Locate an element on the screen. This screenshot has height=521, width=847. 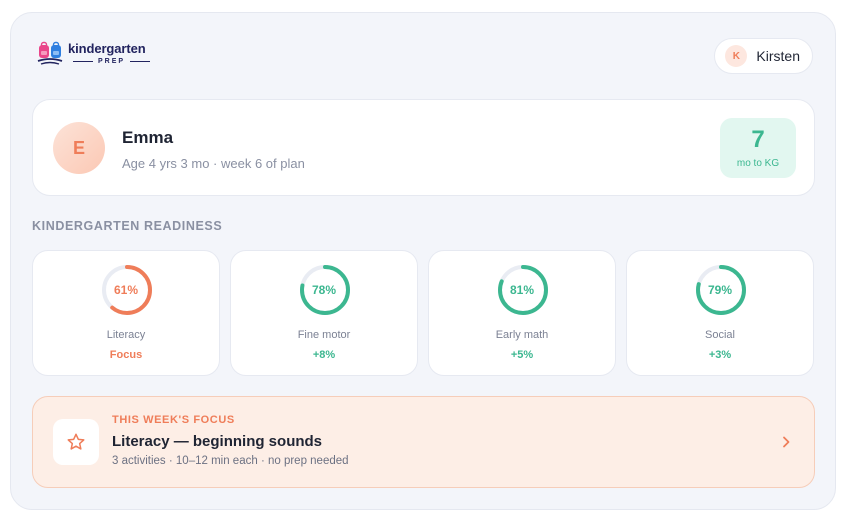
focus-kicker: THIS WEEK'S FOCUS is located at coordinates (173, 420).